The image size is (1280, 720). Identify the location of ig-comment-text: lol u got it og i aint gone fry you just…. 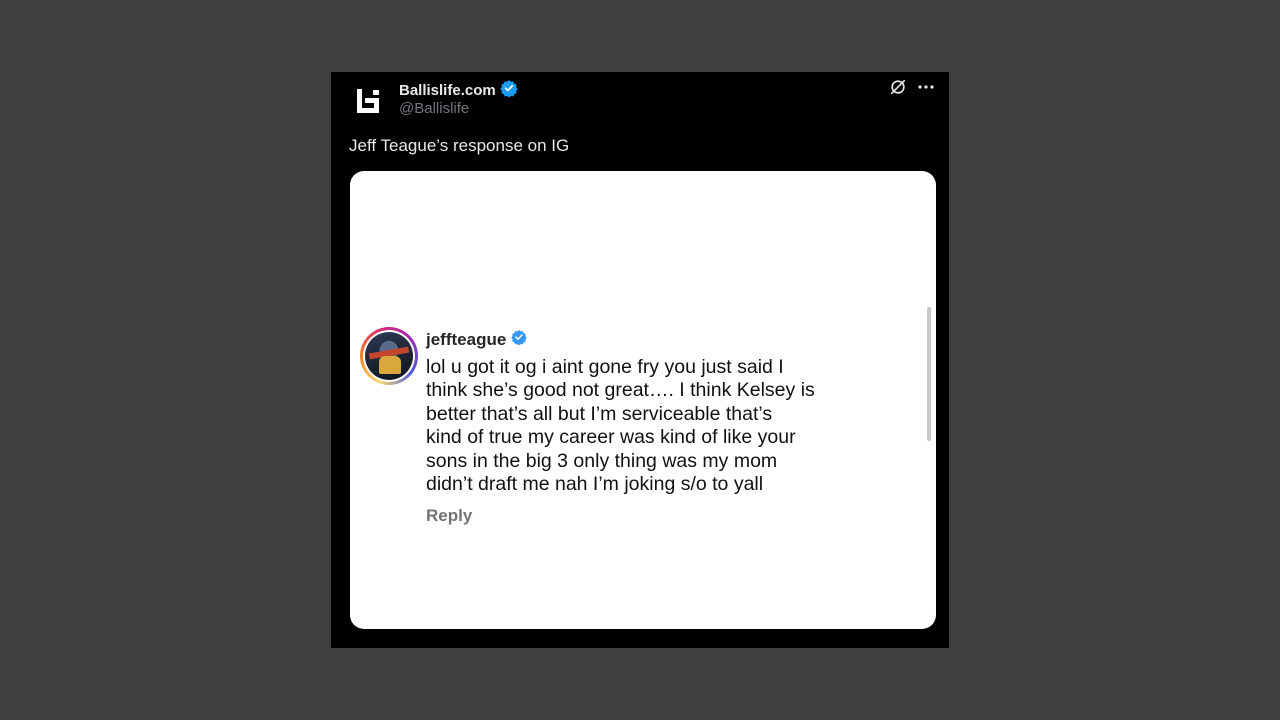
(620, 426).